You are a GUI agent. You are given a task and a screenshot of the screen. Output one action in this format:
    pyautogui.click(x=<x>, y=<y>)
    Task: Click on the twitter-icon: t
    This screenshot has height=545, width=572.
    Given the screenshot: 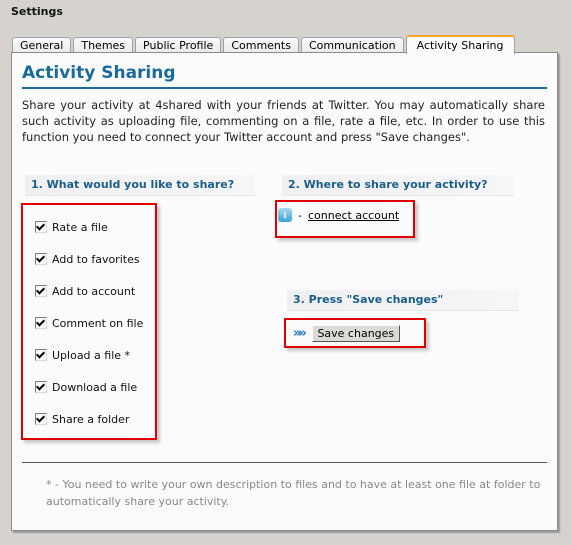 What is the action you would take?
    pyautogui.click(x=285, y=215)
    